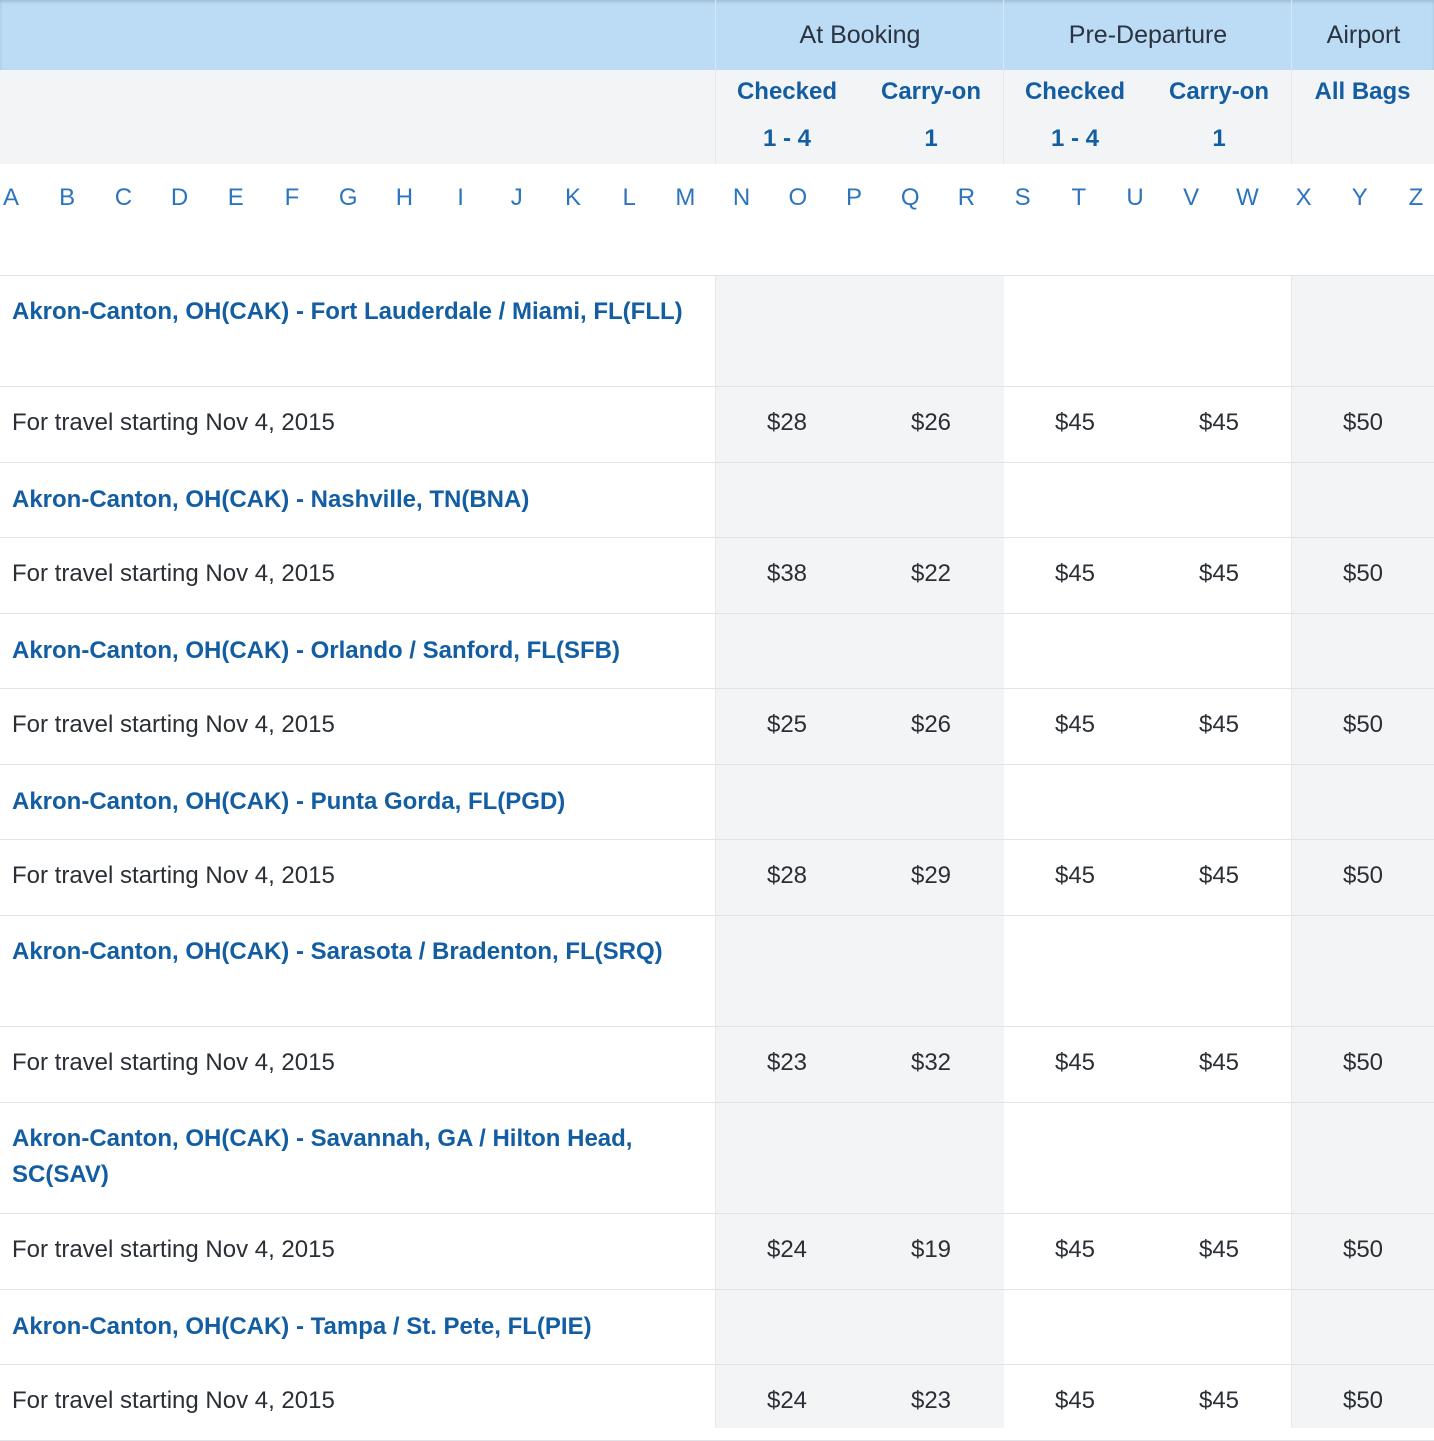 This screenshot has height=1441, width=1434. I want to click on price-booking-checked: $38, so click(787, 573).